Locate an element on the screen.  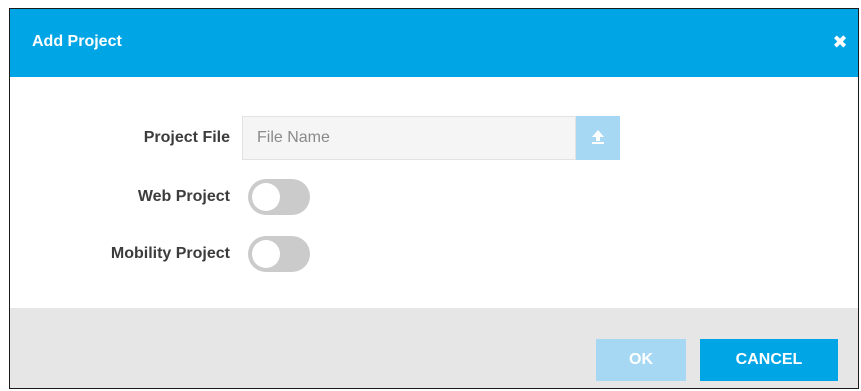
project-file-label: Project File is located at coordinates (186, 137).